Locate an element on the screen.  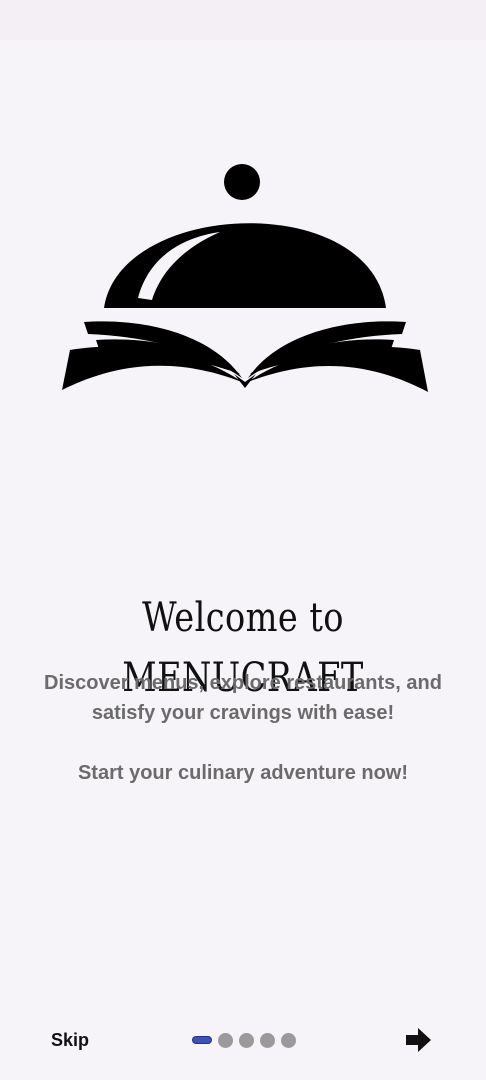
skip-button: Skip is located at coordinates (70, 1040).